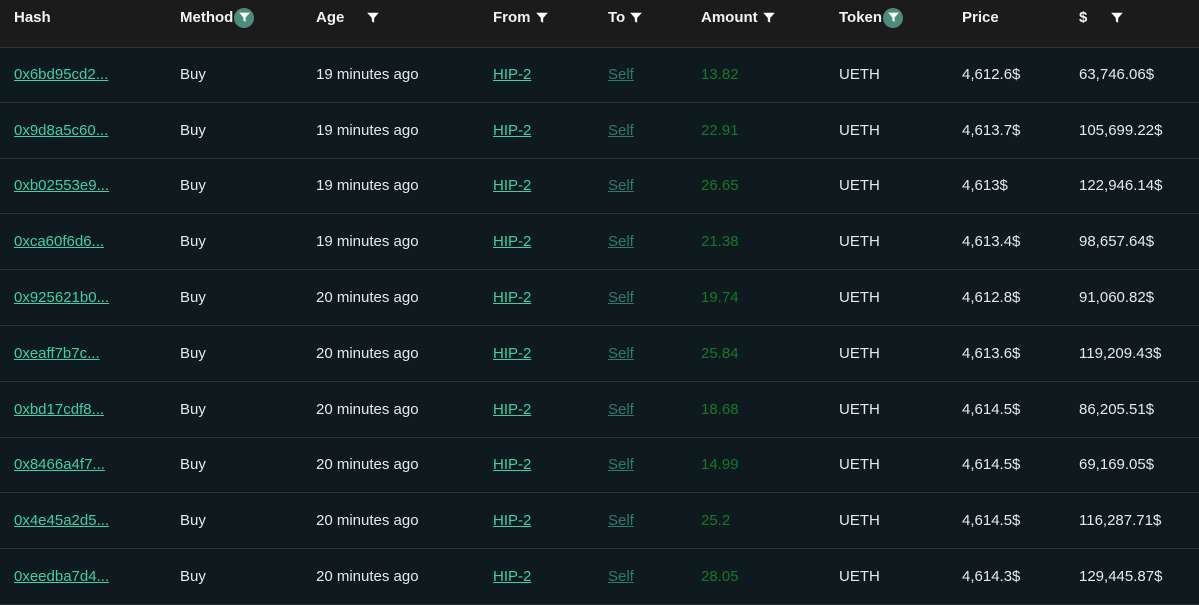 Image resolution: width=1199 pixels, height=605 pixels. What do you see at coordinates (720, 130) in the screenshot?
I see `amount-cell-text: 22.91` at bounding box center [720, 130].